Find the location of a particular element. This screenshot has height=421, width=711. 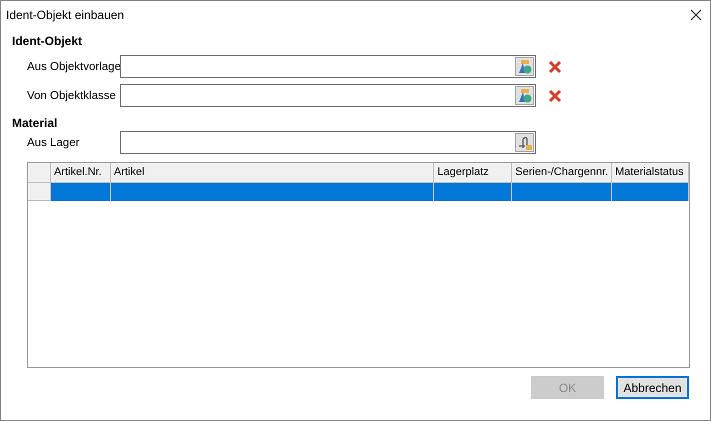

section-title: Ident-Objekt is located at coordinates (48, 41).